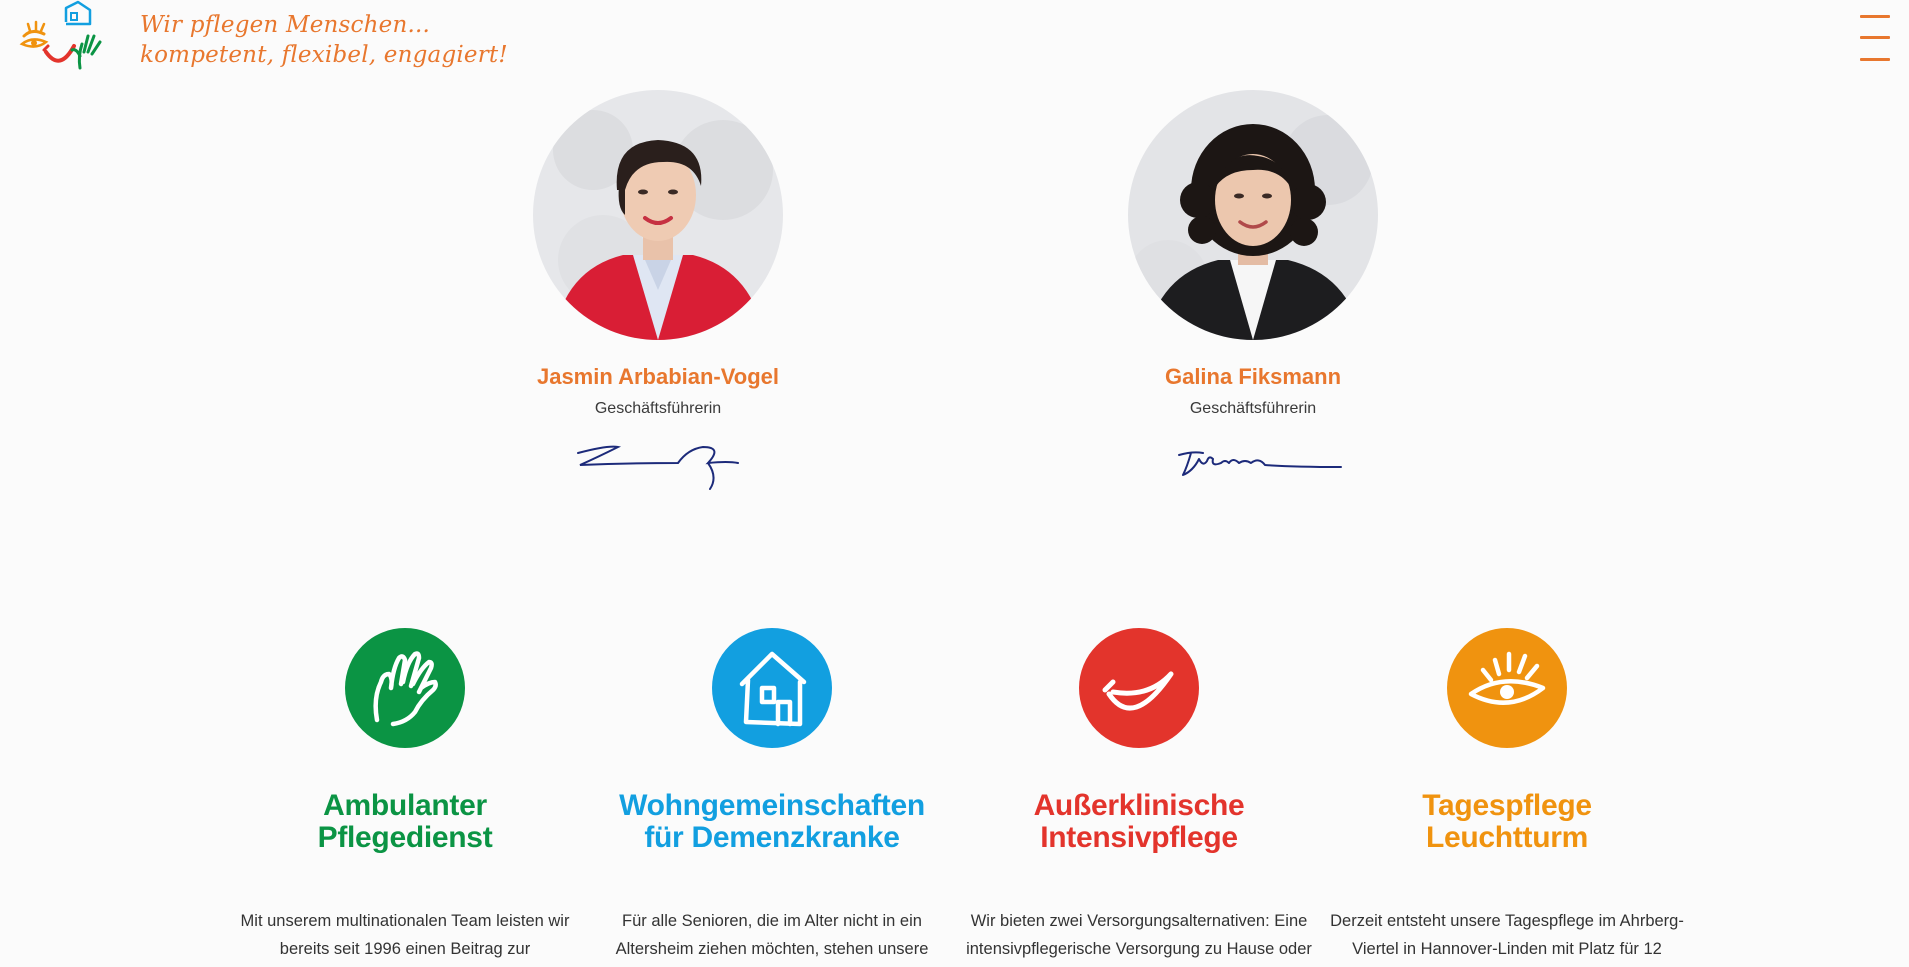 Image resolution: width=1909 pixels, height=967 pixels. What do you see at coordinates (1506, 837) in the screenshot?
I see `service-title-line: Leuchtturm` at bounding box center [1506, 837].